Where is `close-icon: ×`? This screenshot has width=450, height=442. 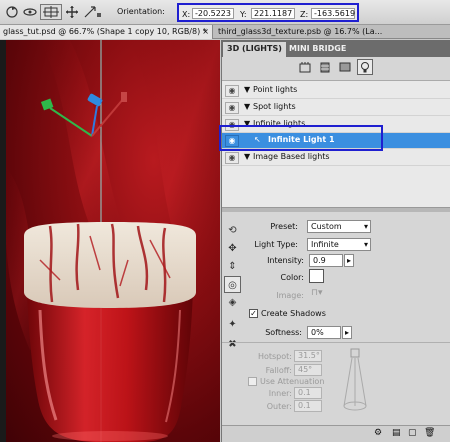 close-icon: × is located at coordinates (205, 31).